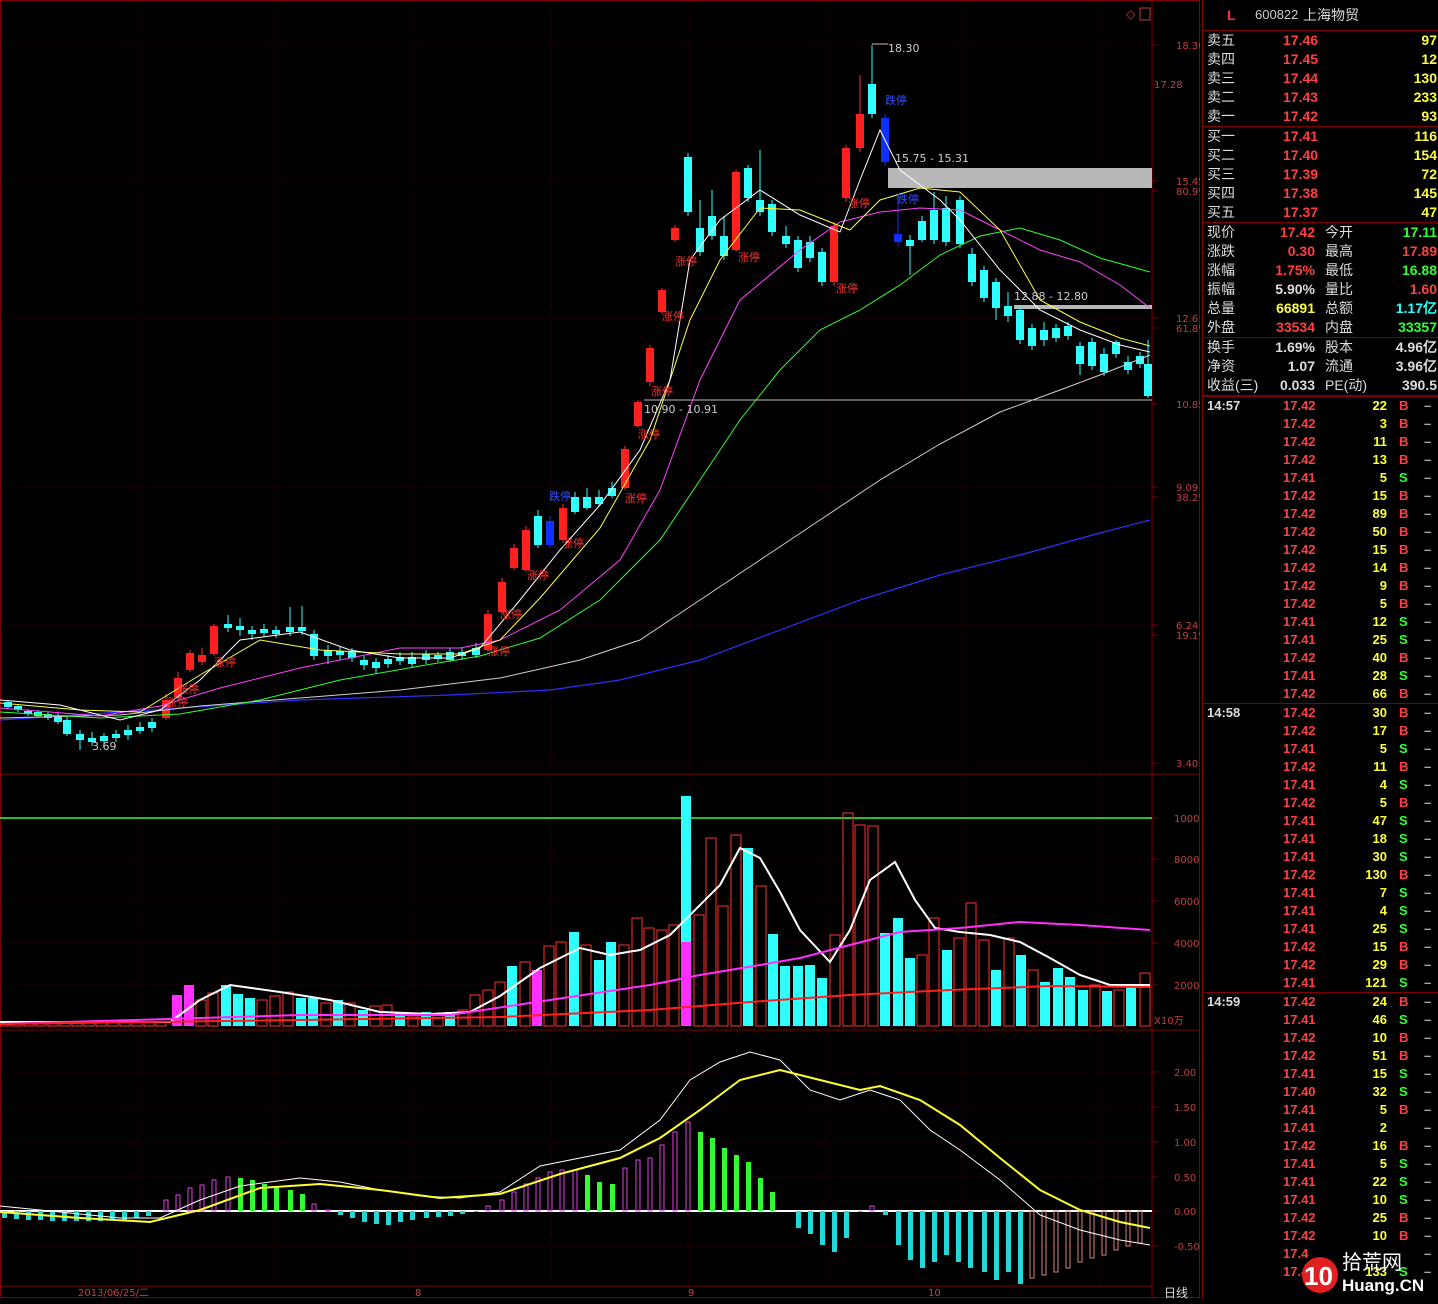 The height and width of the screenshot is (1304, 1438). What do you see at coordinates (1339, 251) in the screenshot?
I see `stat-label-2: 最高` at bounding box center [1339, 251].